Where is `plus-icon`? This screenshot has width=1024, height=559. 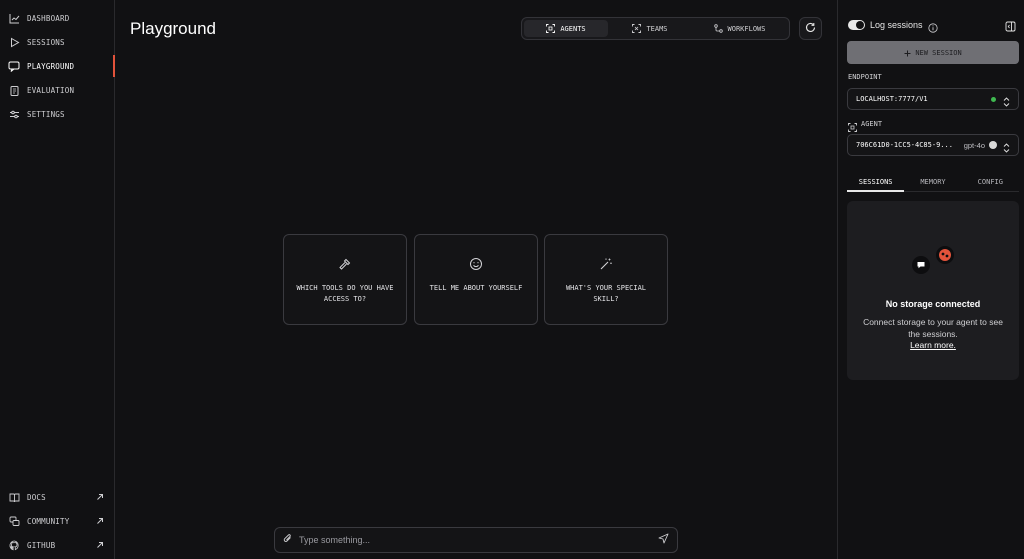
plus-icon is located at coordinates (907, 53).